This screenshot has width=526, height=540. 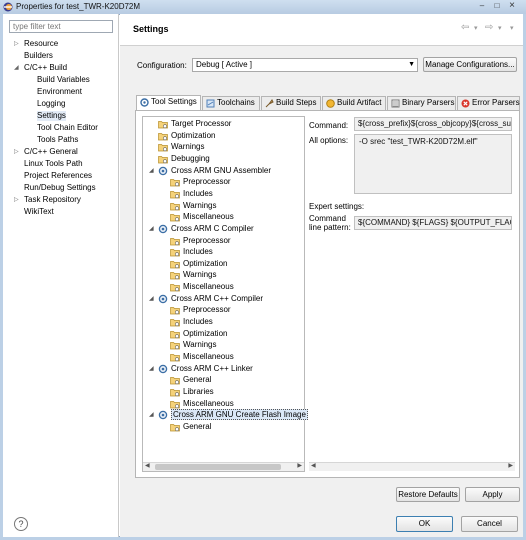 I want to click on nav-item-c-c-general: C/C++ General, so click(x=51, y=152).